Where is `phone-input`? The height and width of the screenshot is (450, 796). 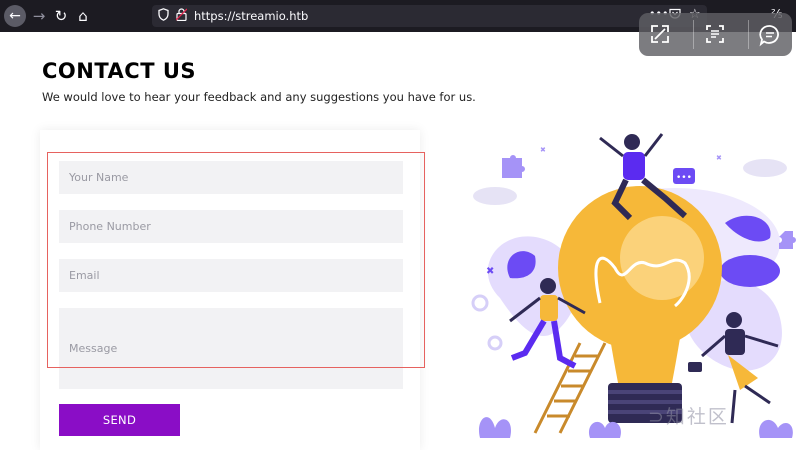
phone-input is located at coordinates (231, 226).